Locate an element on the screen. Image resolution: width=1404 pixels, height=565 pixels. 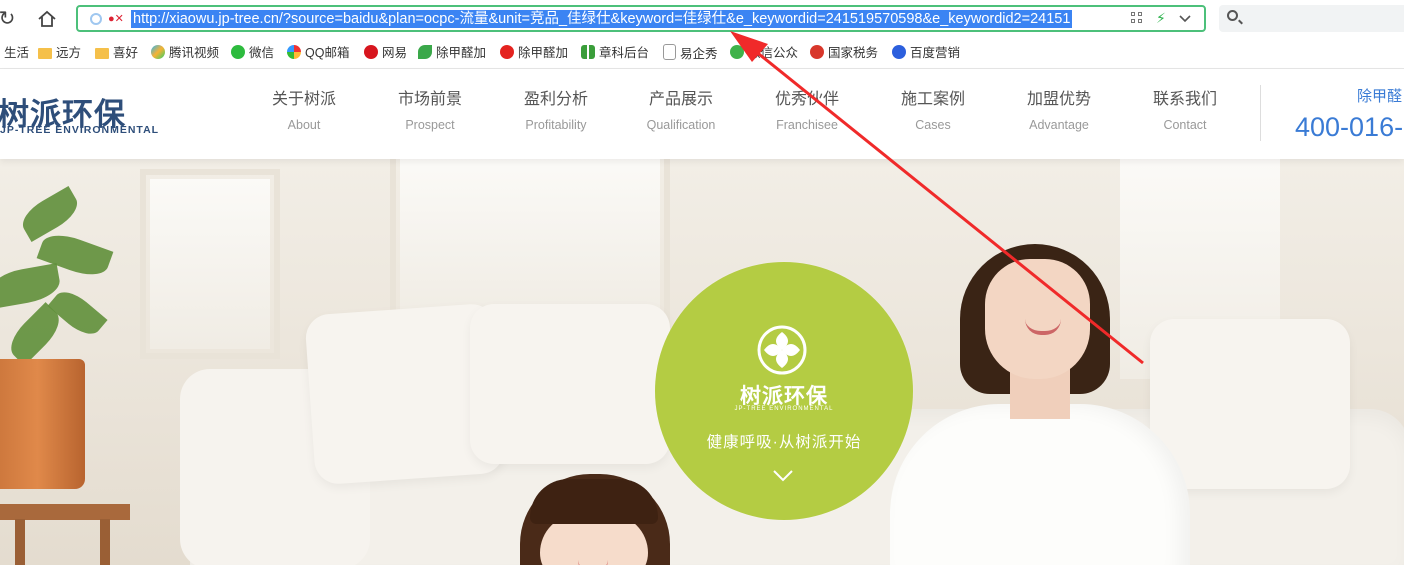
baidu-icon is located at coordinates (899, 52).